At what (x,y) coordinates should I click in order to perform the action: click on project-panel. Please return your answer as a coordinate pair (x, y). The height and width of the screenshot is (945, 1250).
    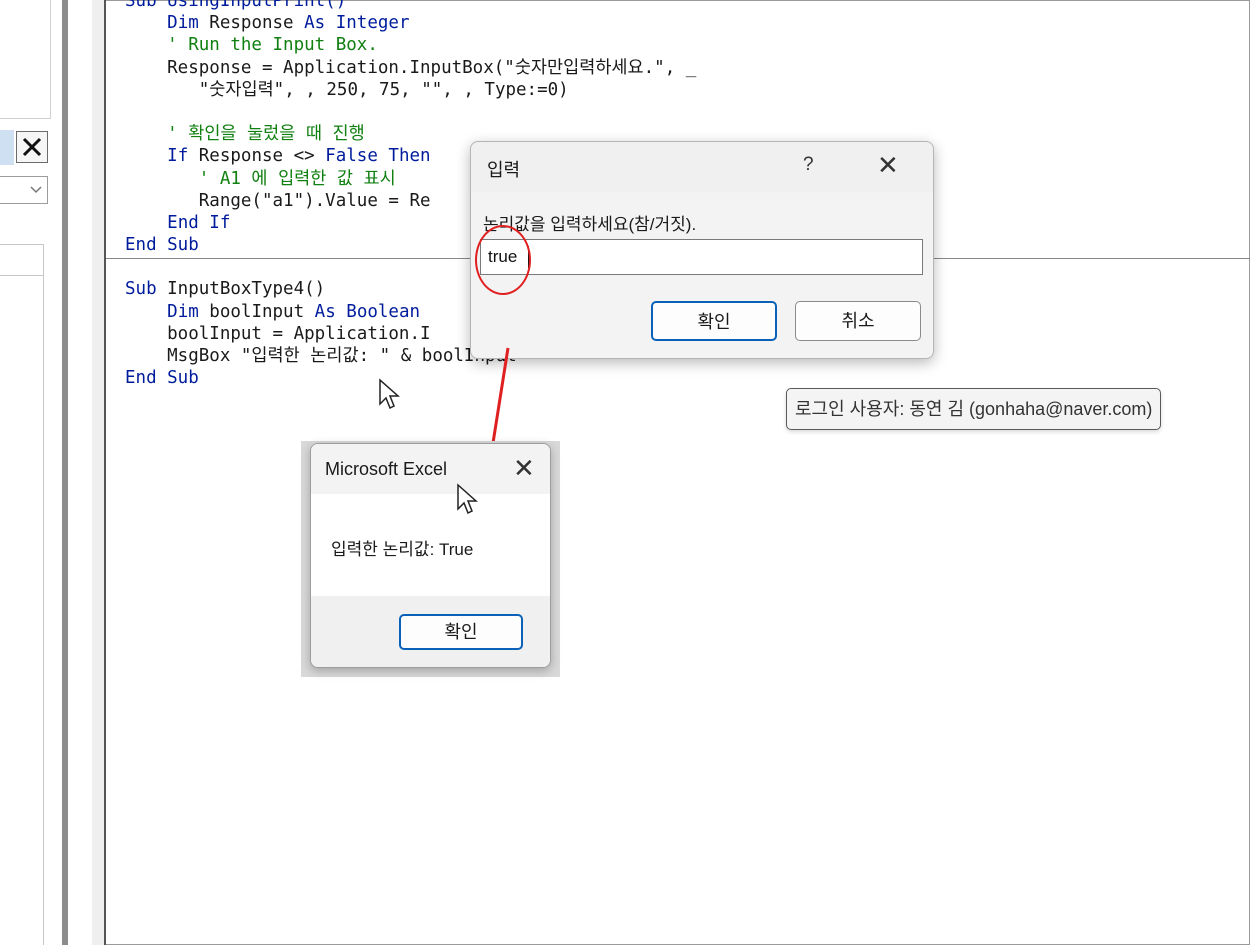
    Looking at the image, I should click on (31, 472).